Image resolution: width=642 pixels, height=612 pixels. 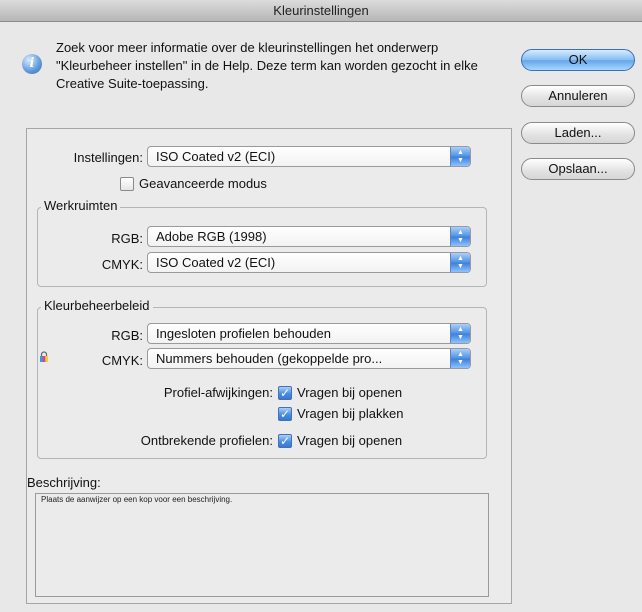 I want to click on settings-select-value: ISO Coated v2 (ECI), so click(x=216, y=156).